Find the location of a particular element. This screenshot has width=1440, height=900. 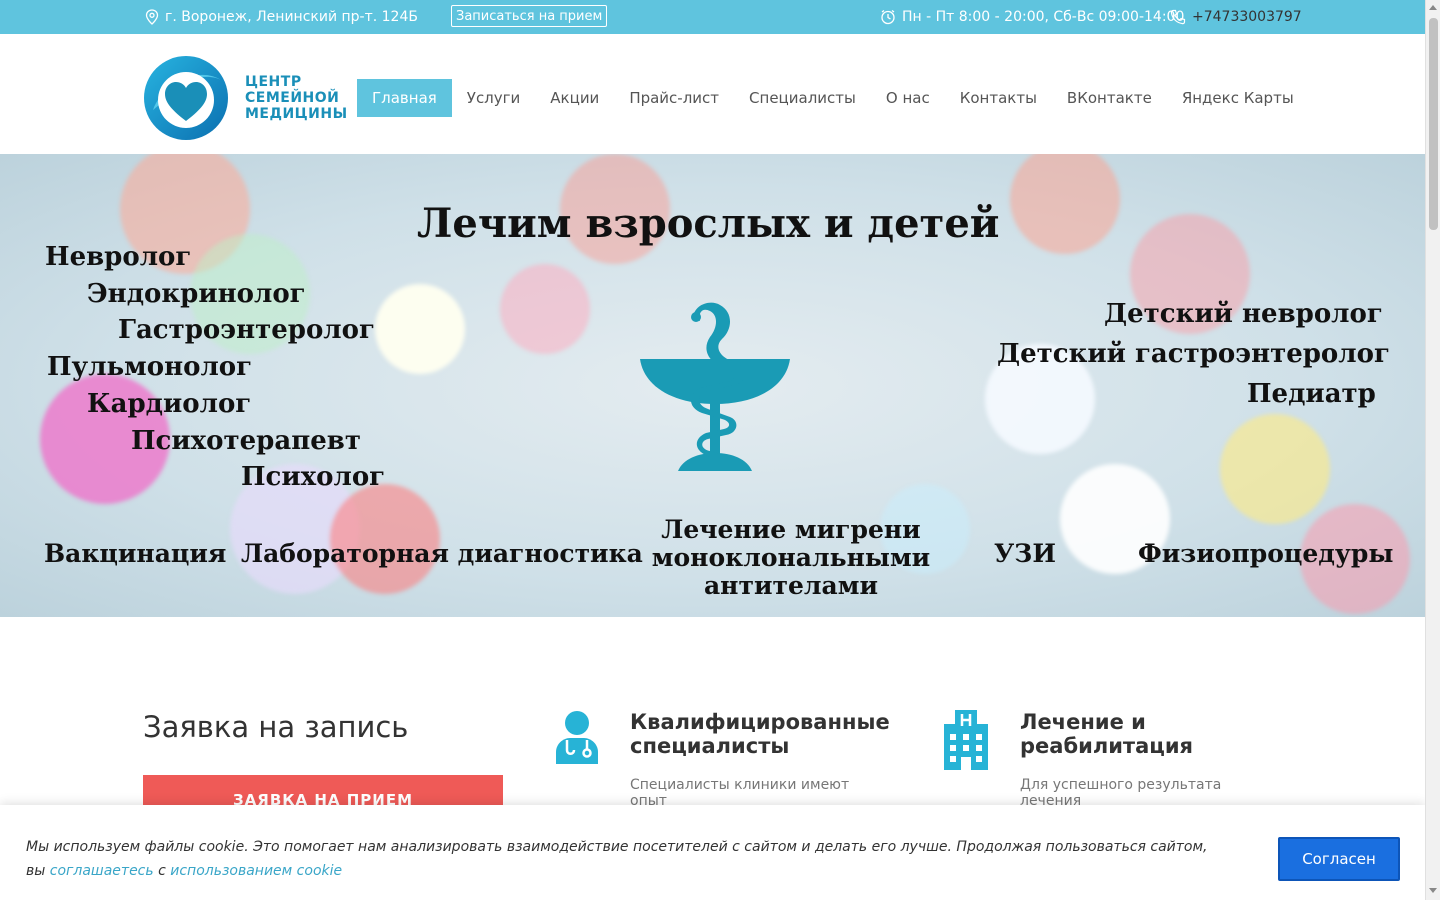

nav-item-services: Услуги is located at coordinates (493, 98).